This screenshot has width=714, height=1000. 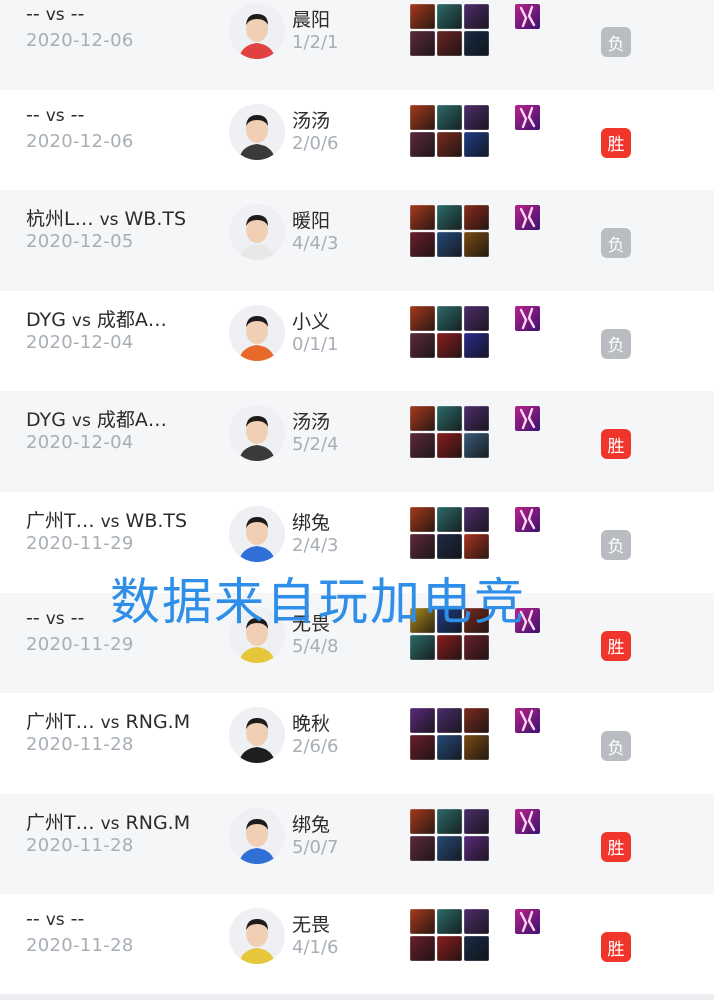 I want to click on player-name: 暖阳, so click(x=311, y=219).